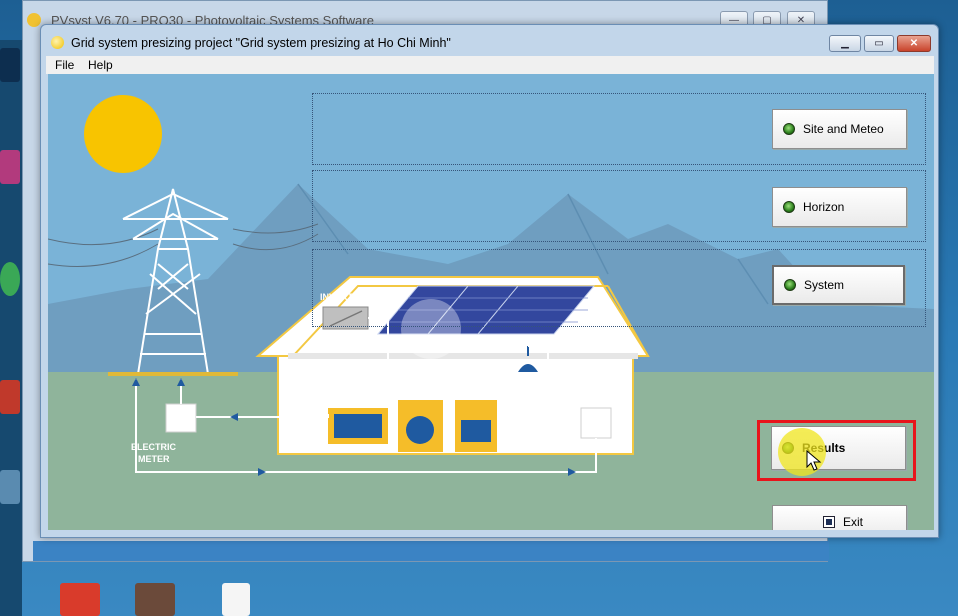  What do you see at coordinates (839, 517) in the screenshot?
I see `exit-button: Exit` at bounding box center [839, 517].